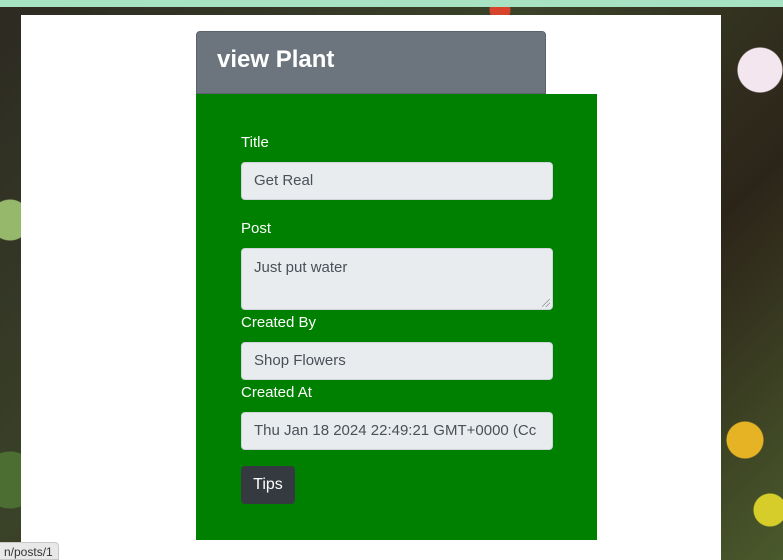 Image resolution: width=783 pixels, height=560 pixels. Describe the element at coordinates (255, 142) in the screenshot. I see `title-label: Title` at that location.